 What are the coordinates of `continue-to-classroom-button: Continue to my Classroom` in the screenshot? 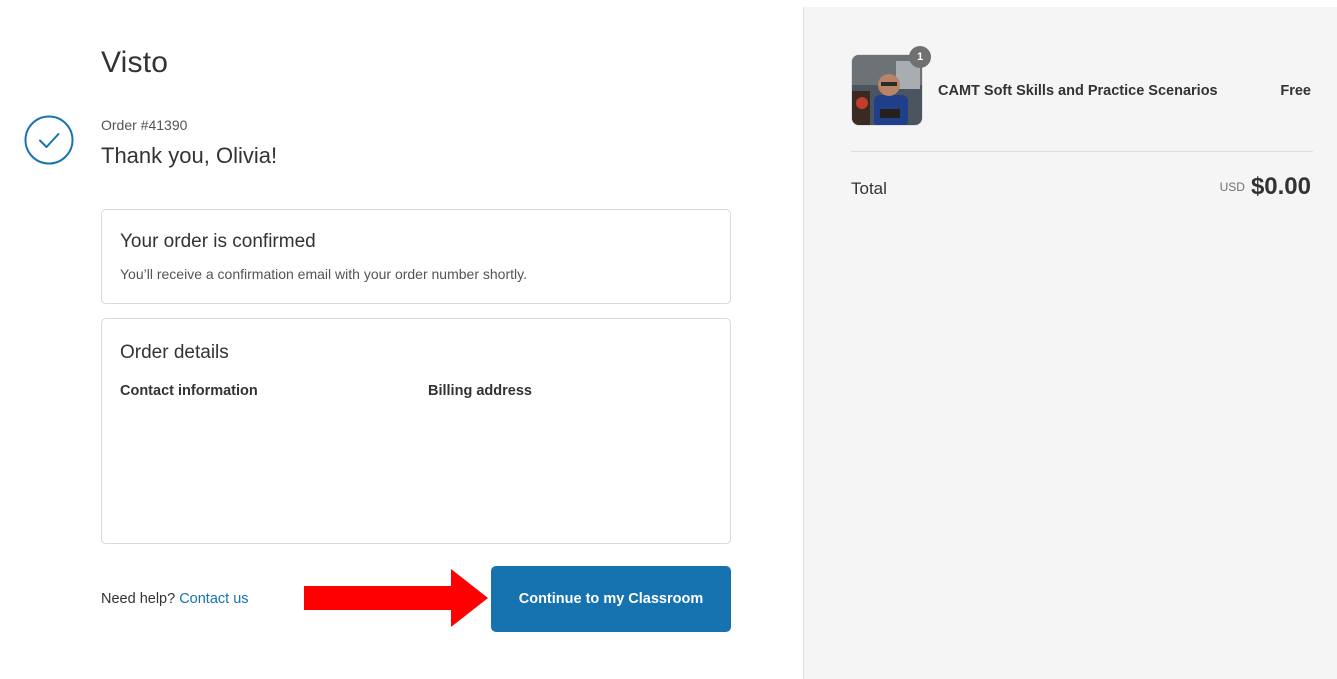 It's located at (611, 599).